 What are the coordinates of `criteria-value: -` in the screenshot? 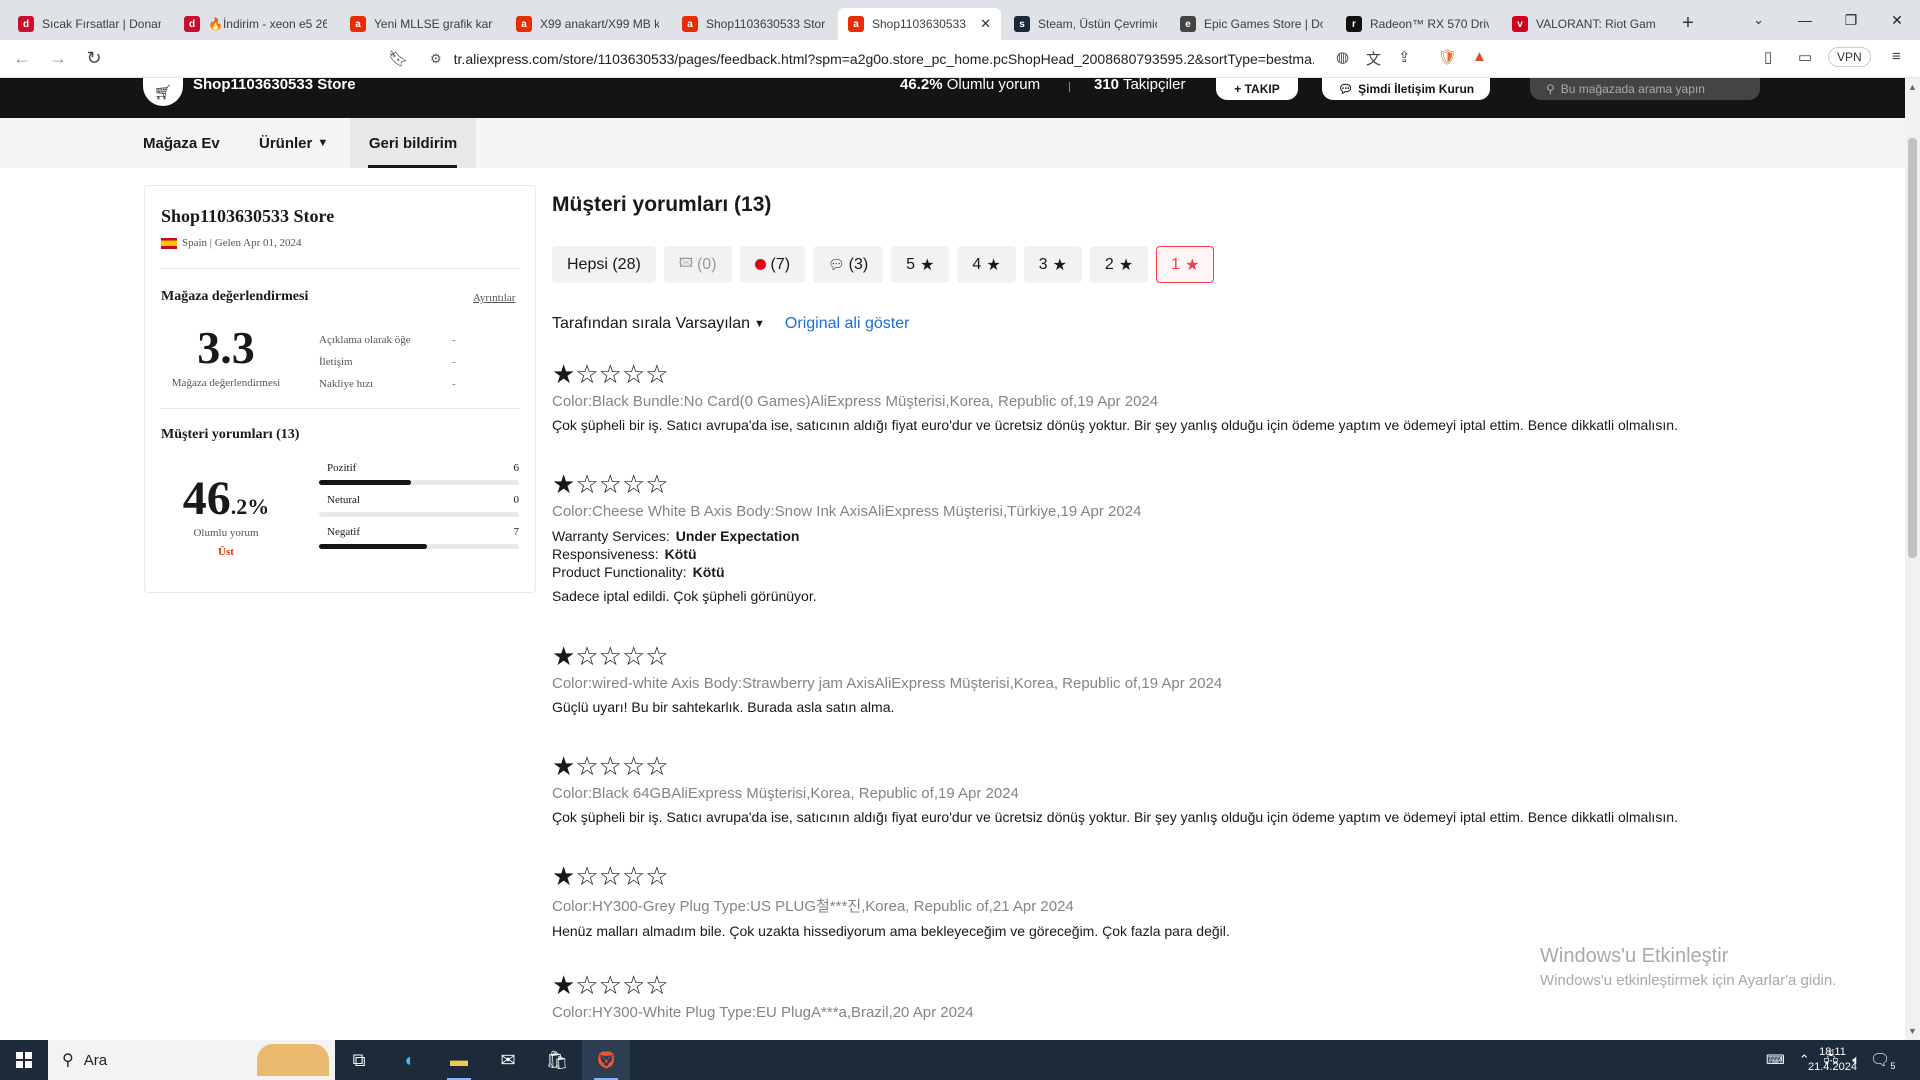 It's located at (454, 340).